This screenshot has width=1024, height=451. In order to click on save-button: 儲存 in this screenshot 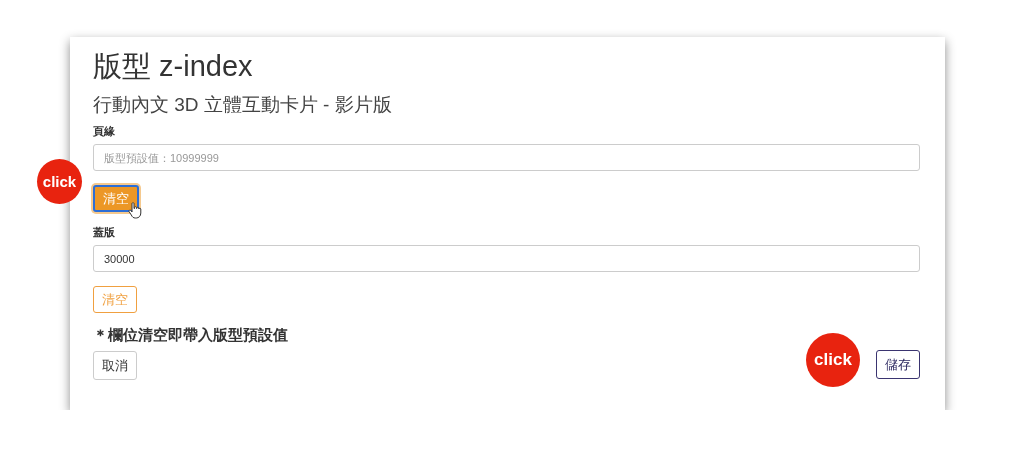, I will do `click(898, 364)`.